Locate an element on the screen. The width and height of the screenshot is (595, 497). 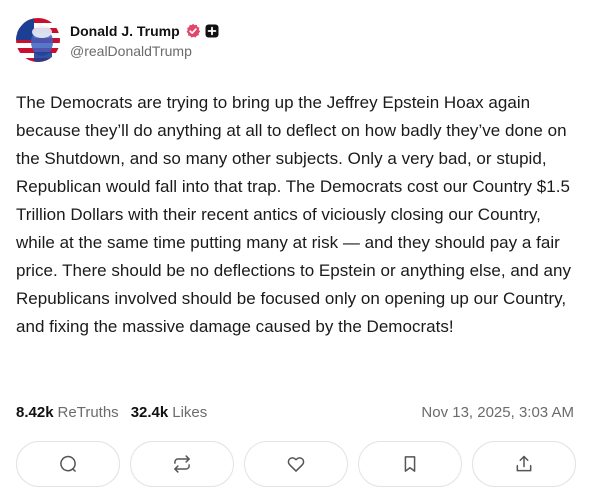
retruth-icon is located at coordinates (182, 464).